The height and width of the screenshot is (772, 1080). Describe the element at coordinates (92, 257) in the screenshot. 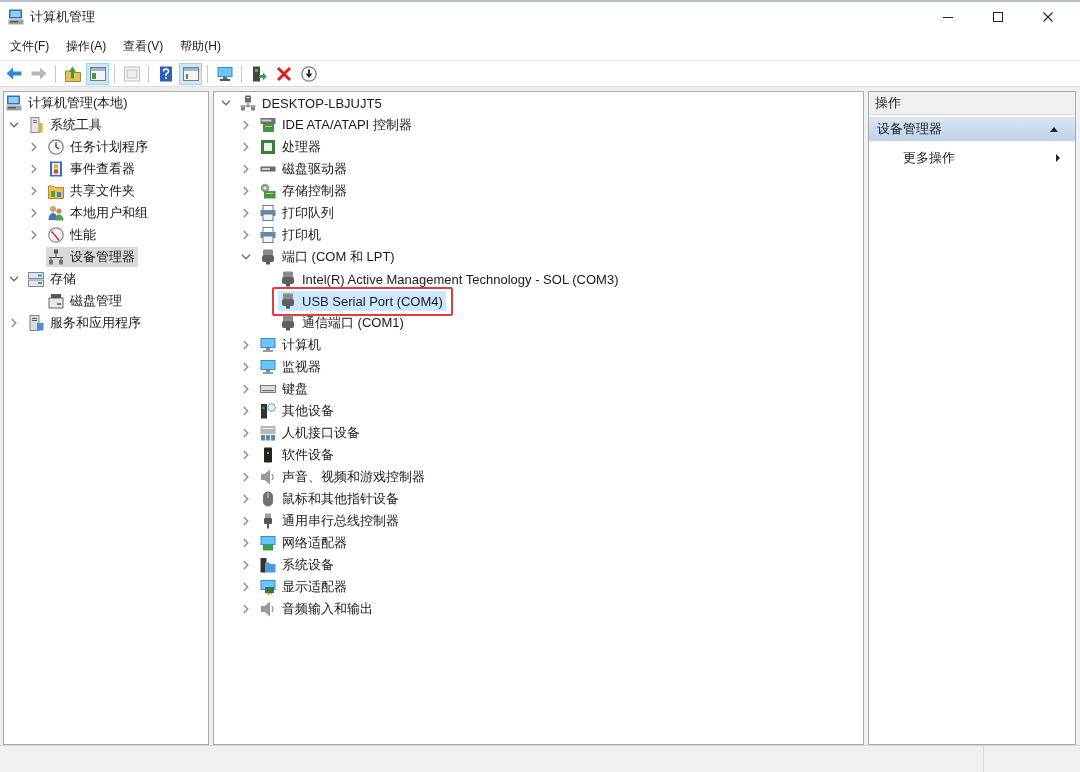

I see `tree-item: 设备管理器` at that location.